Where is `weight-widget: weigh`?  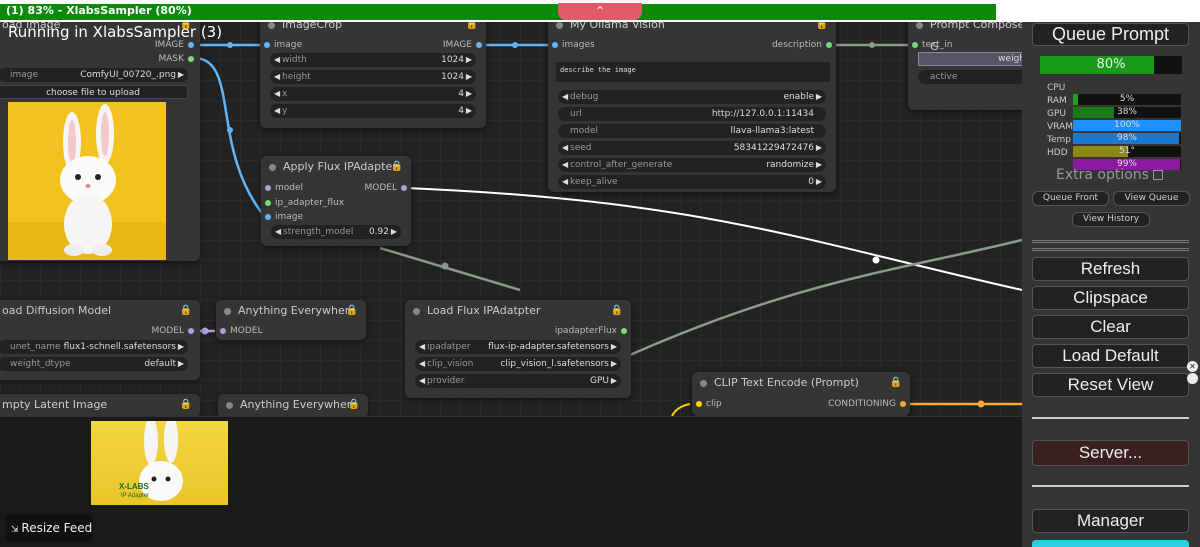 weight-widget: weigh is located at coordinates (974, 59).